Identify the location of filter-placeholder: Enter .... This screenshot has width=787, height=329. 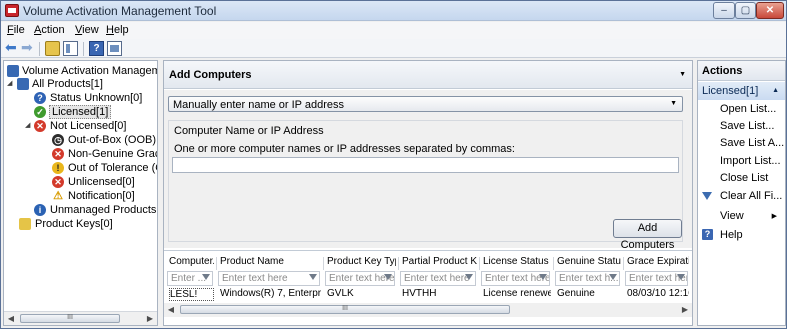
(189, 278).